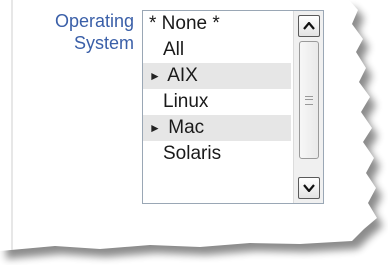 The width and height of the screenshot is (388, 265). What do you see at coordinates (217, 50) in the screenshot?
I see `option-all: All` at bounding box center [217, 50].